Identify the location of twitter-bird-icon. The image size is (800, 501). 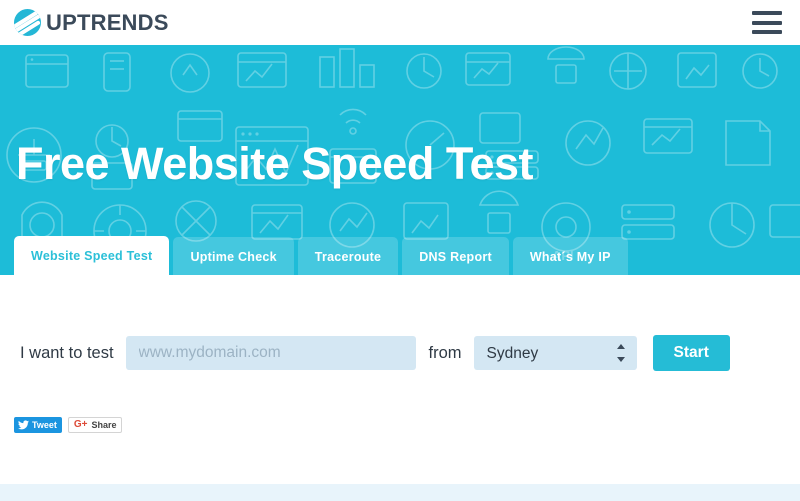
(23, 425).